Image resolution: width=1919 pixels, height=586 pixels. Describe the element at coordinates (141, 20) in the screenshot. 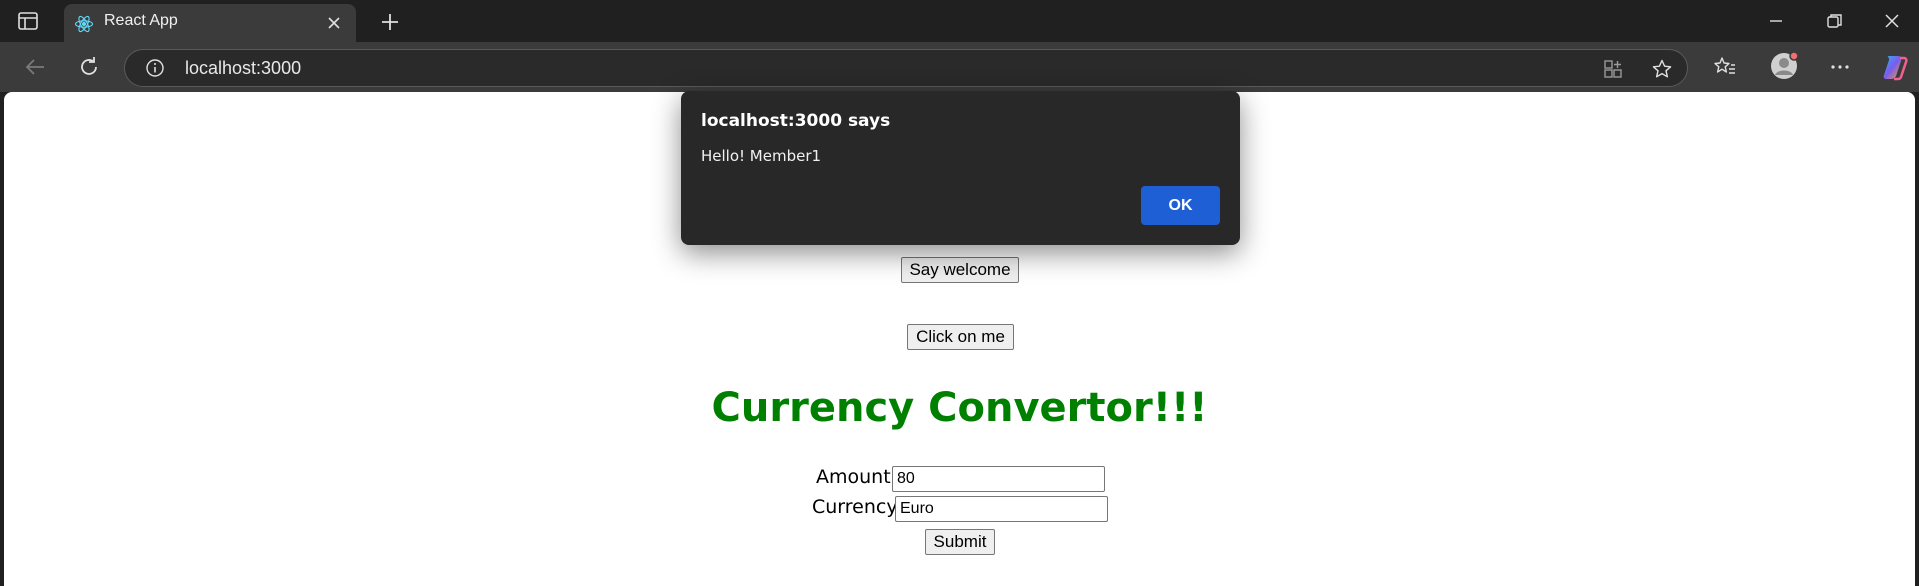

I see `tab-title: React App` at that location.